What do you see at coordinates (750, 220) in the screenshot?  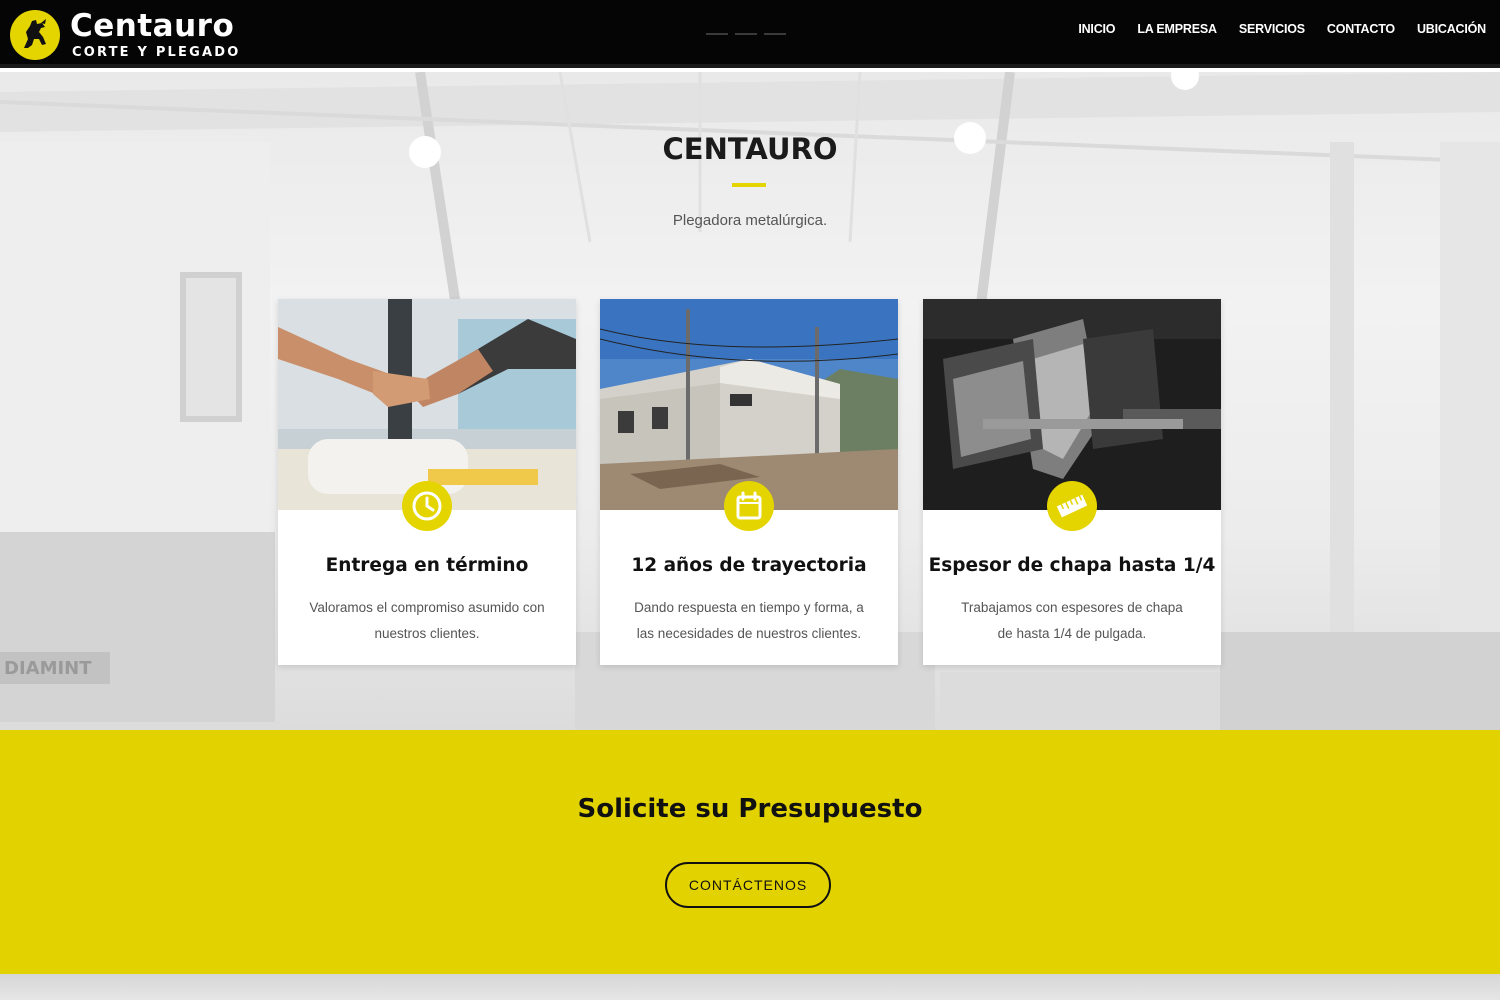 I see `section-subtitle: Plegadora metalúrgica.` at bounding box center [750, 220].